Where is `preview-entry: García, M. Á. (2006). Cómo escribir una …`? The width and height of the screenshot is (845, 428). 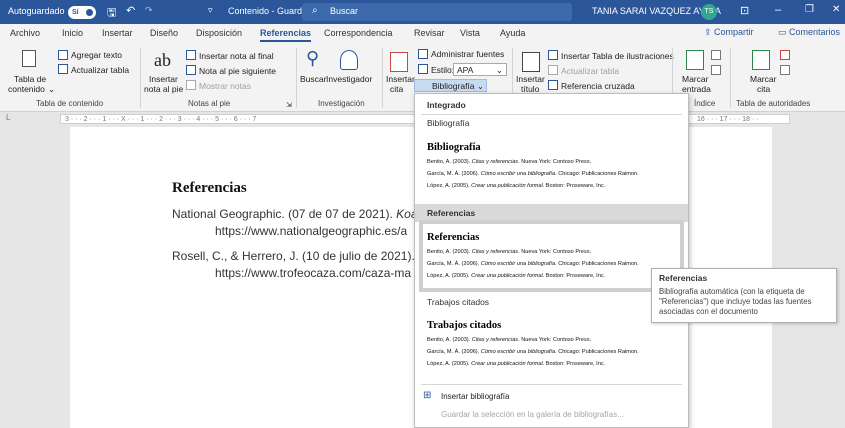
preview-entry: García, M. Á. (2006). Cómo escribir una … is located at coordinates (533, 174).